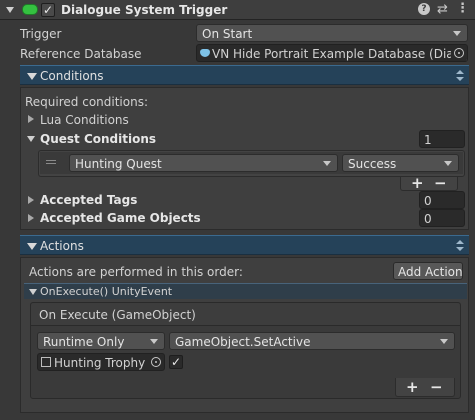 Image resolution: width=475 pixels, height=420 pixels. I want to click on remove-event-button: −, so click(436, 387).